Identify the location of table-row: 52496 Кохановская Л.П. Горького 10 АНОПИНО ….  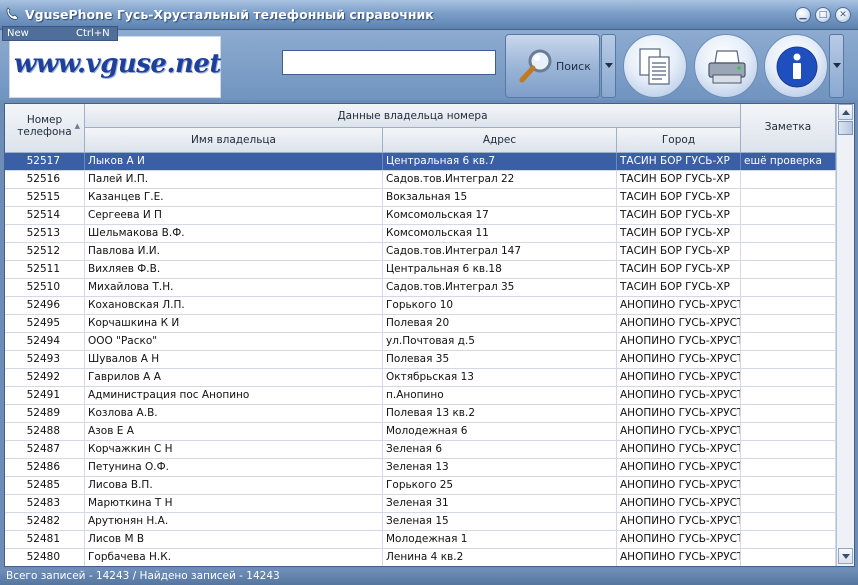
(420, 306).